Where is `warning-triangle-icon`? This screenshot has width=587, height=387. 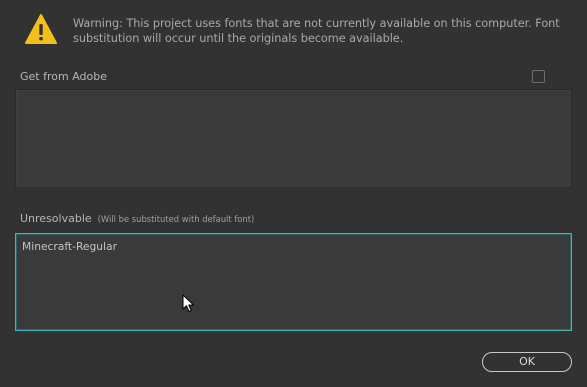 warning-triangle-icon is located at coordinates (41, 29).